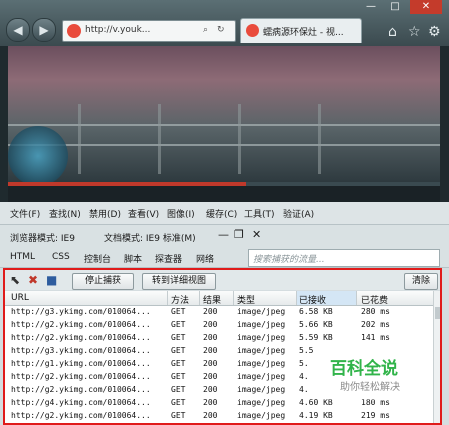  What do you see at coordinates (25, 213) in the screenshot?
I see `menu-file: 文件(F)` at bounding box center [25, 213].